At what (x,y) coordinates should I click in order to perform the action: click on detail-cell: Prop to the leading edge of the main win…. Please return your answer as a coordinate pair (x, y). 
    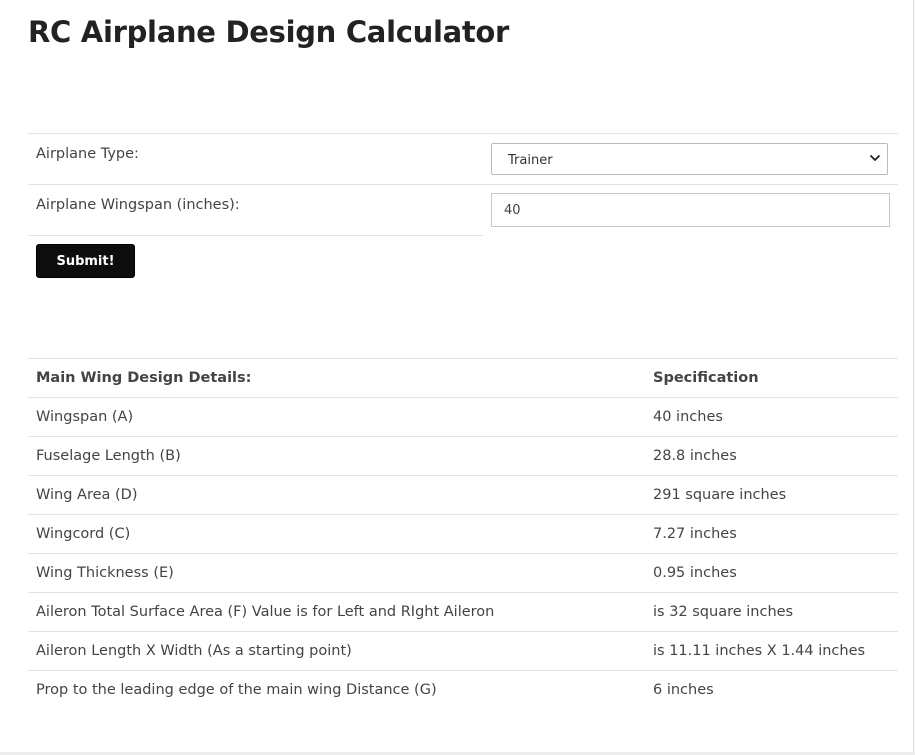
    Looking at the image, I should click on (236, 690).